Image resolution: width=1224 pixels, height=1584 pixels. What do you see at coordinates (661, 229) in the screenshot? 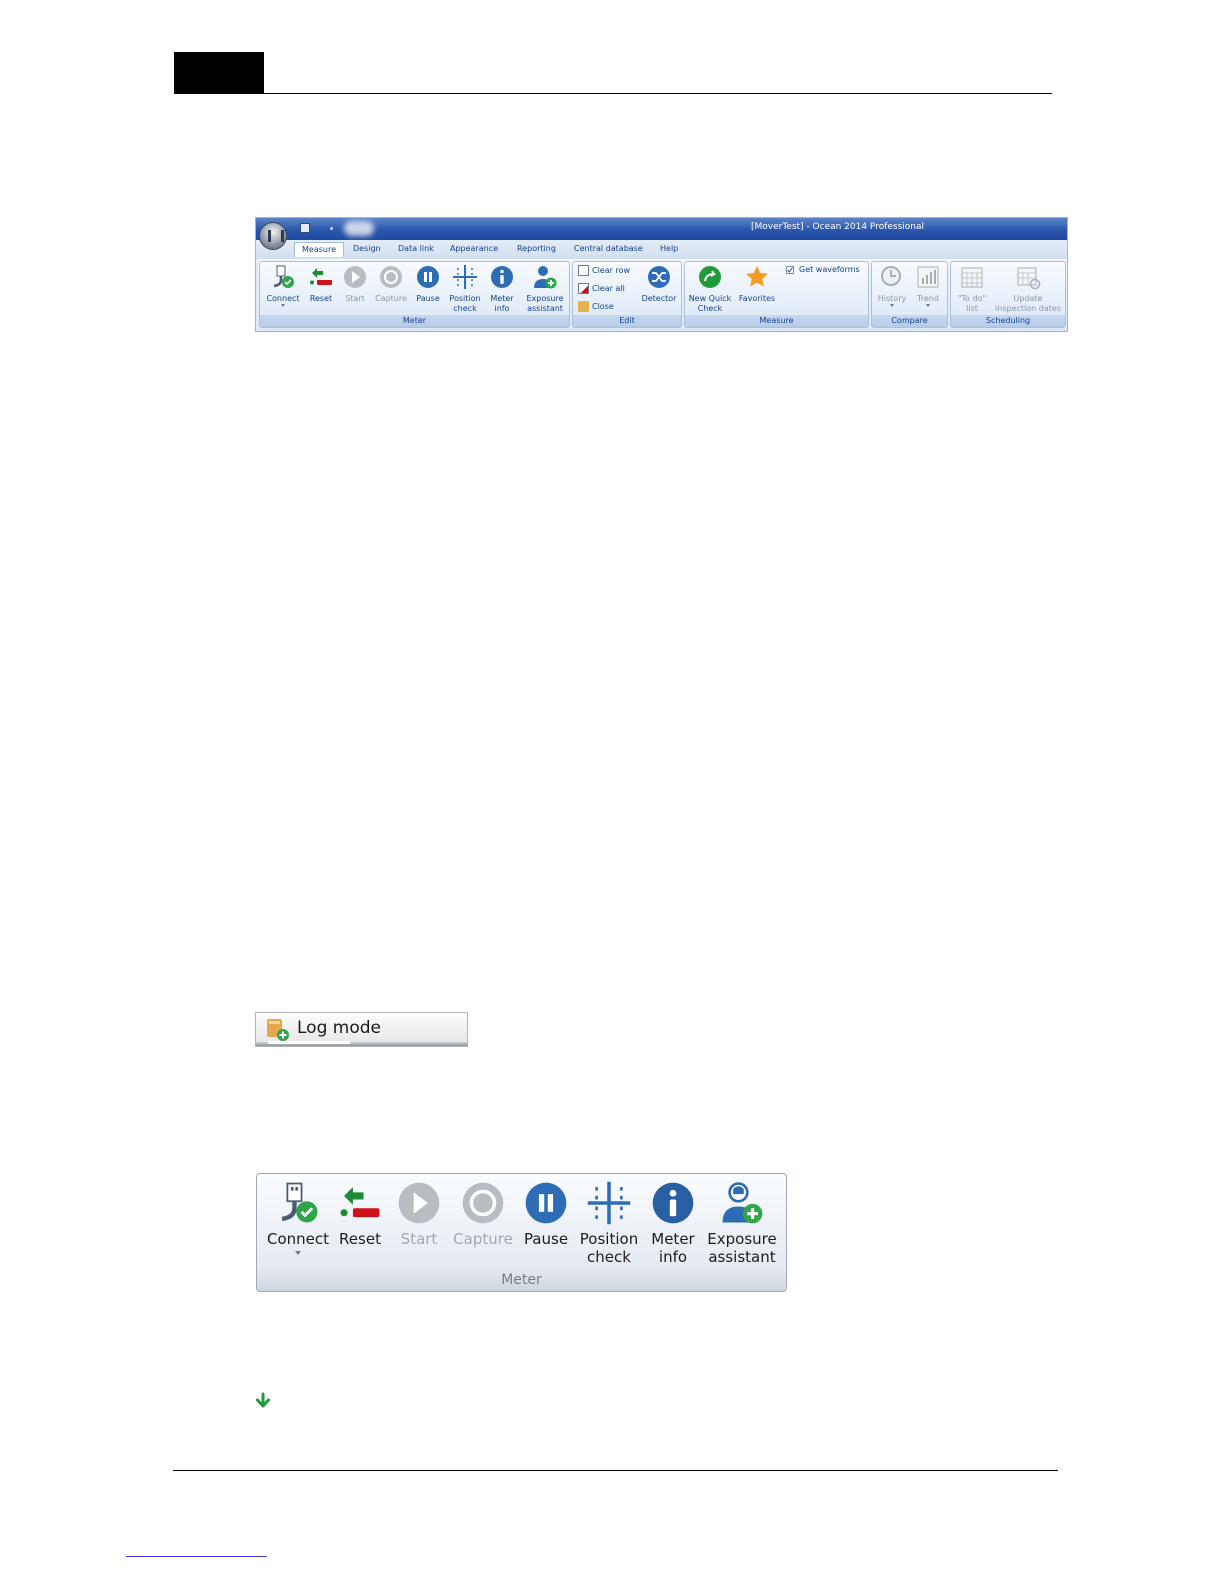
I see `title-bar: [MoverTest] - Ocean 2014 Professional` at bounding box center [661, 229].